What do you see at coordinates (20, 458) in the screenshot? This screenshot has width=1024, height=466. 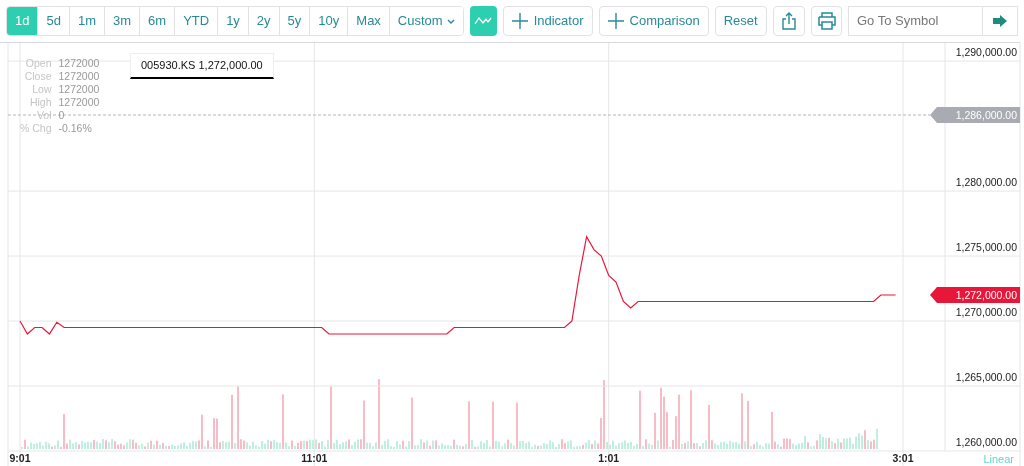 I see `axis-label: 9:01` at bounding box center [20, 458].